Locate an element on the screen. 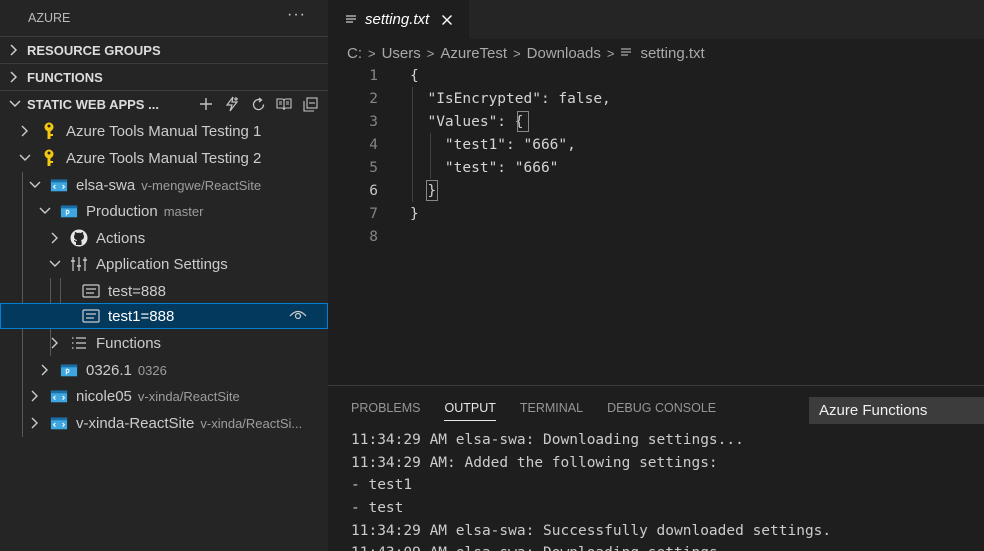 The image size is (984, 551). breadcrumb-item: C: is located at coordinates (354, 53).